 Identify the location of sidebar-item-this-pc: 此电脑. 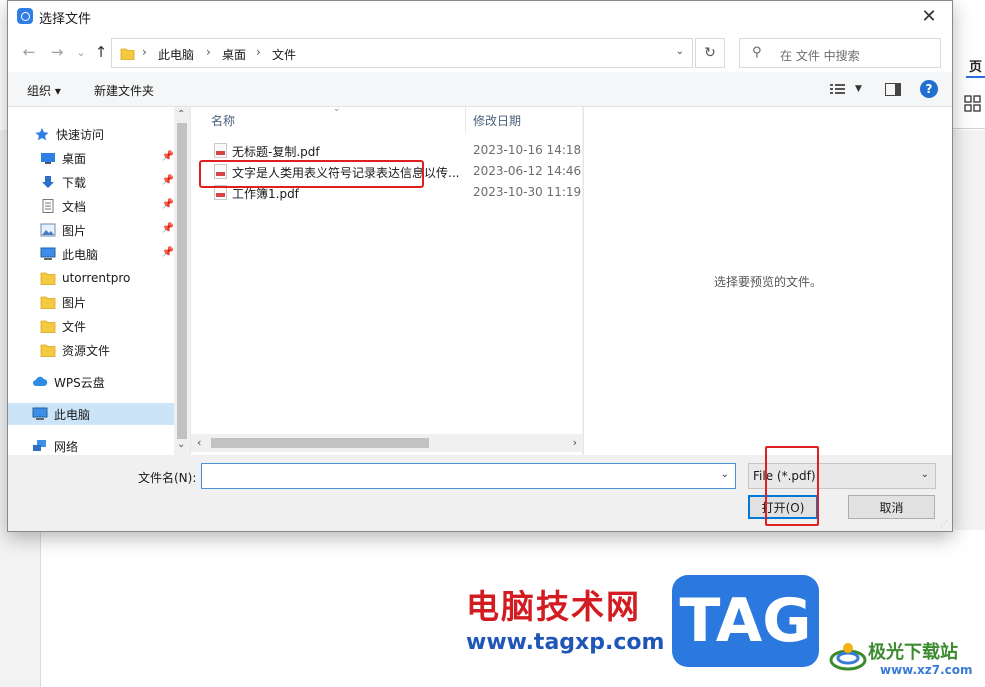
(91, 414).